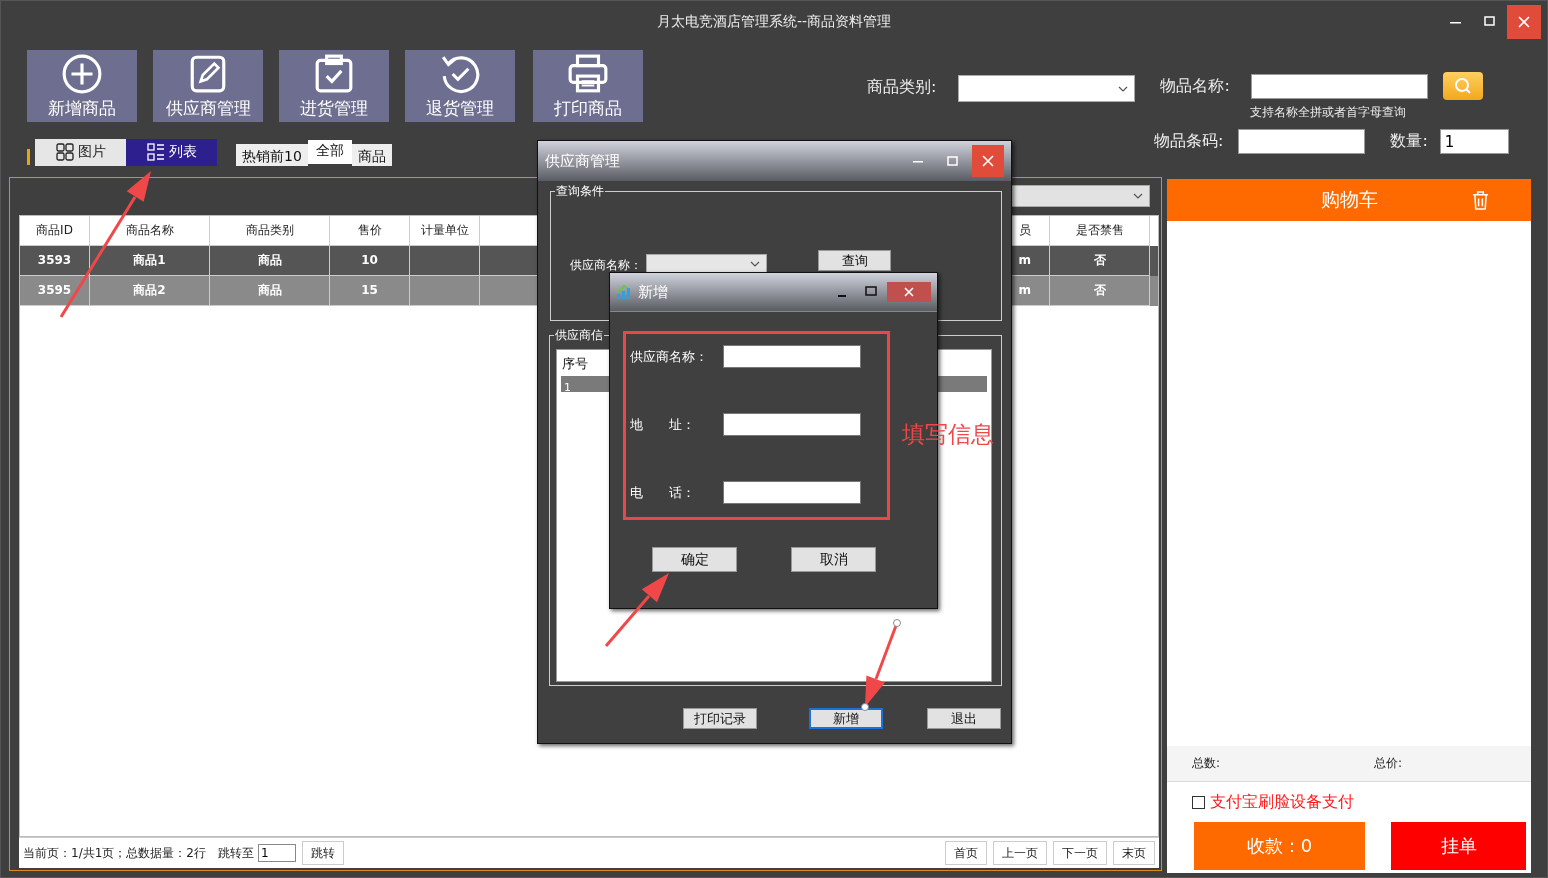 Image resolution: width=1548 pixels, height=878 pixels. I want to click on page-button: 首页, so click(966, 853).